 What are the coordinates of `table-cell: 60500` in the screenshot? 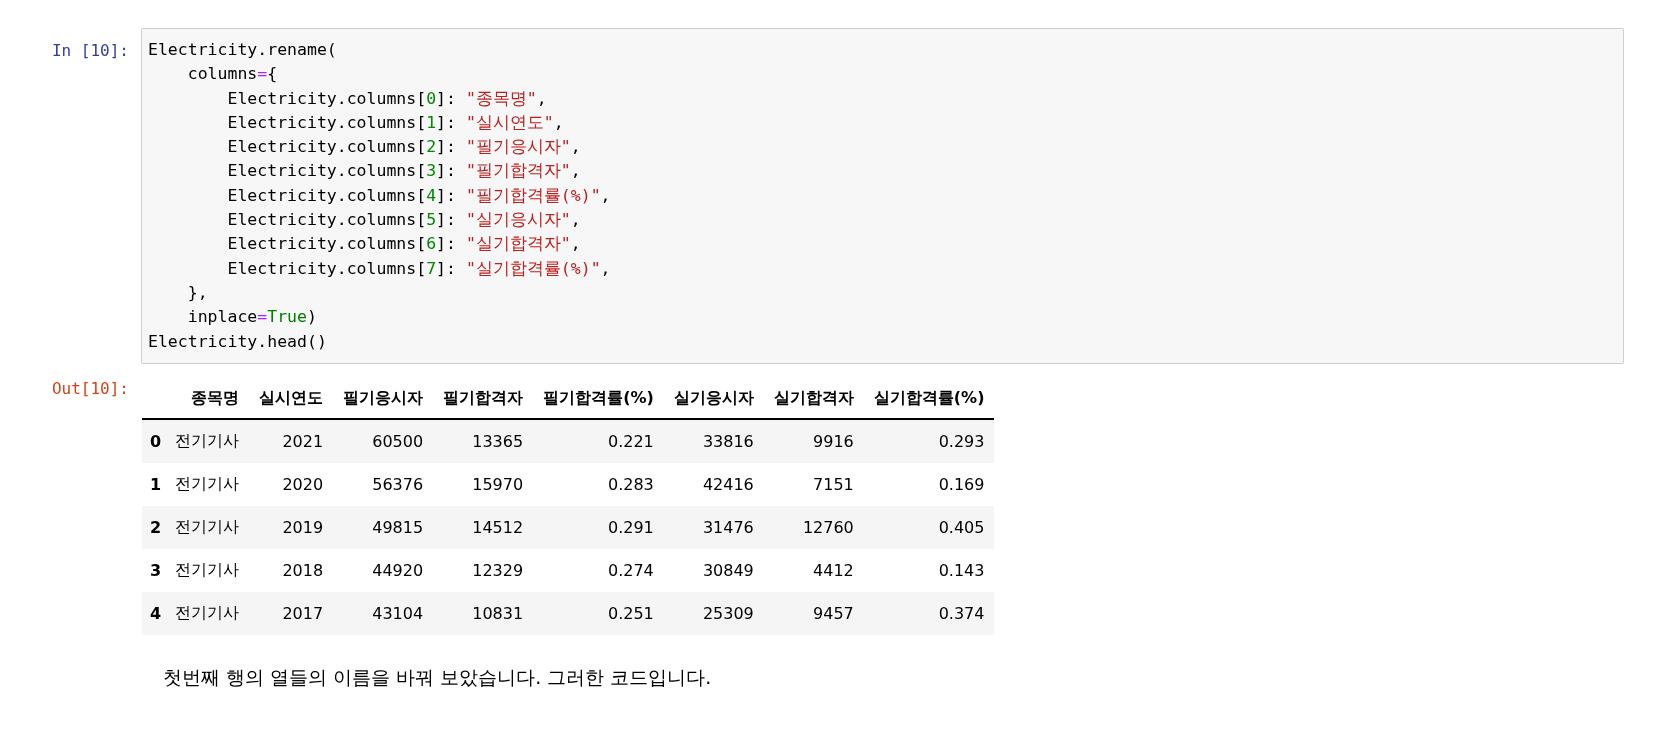 It's located at (383, 440).